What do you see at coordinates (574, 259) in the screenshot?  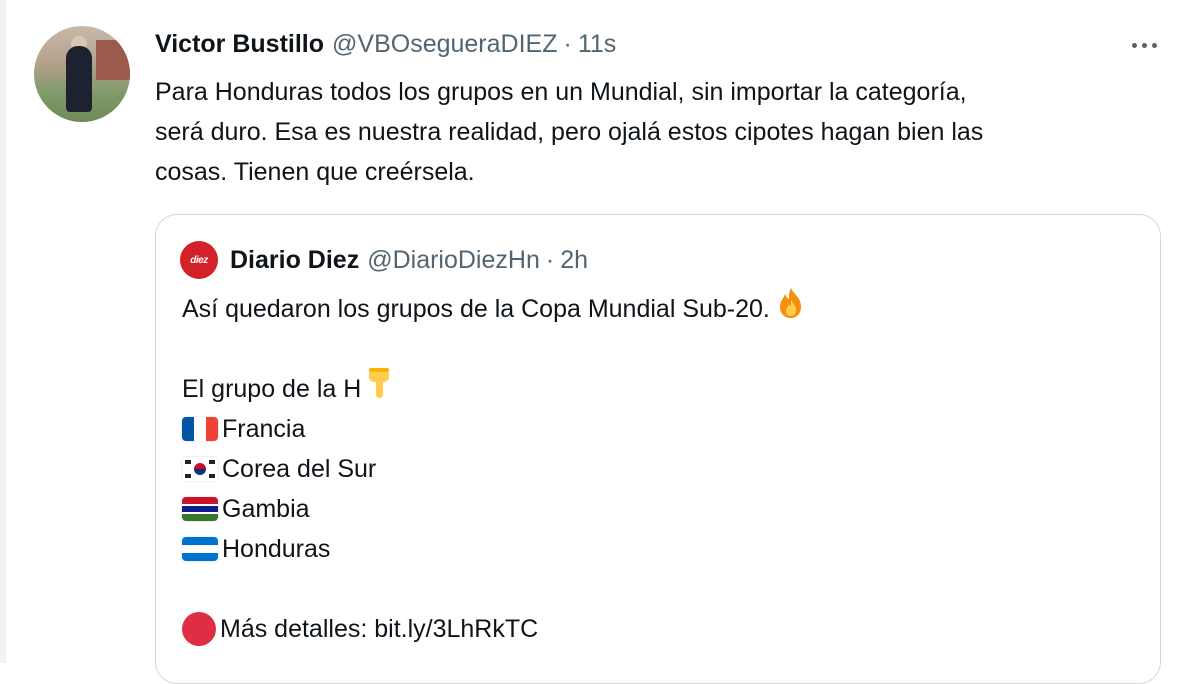 I see `quoted-timestamp: 2h` at bounding box center [574, 259].